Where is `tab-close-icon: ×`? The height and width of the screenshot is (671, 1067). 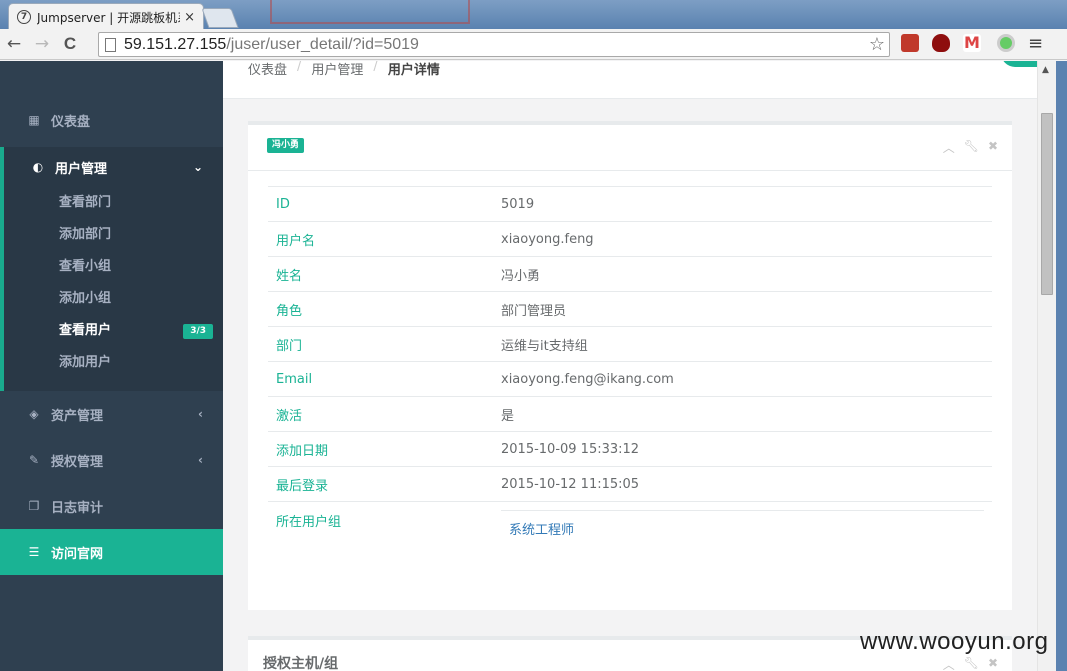
tab-close-icon: × is located at coordinates (189, 17).